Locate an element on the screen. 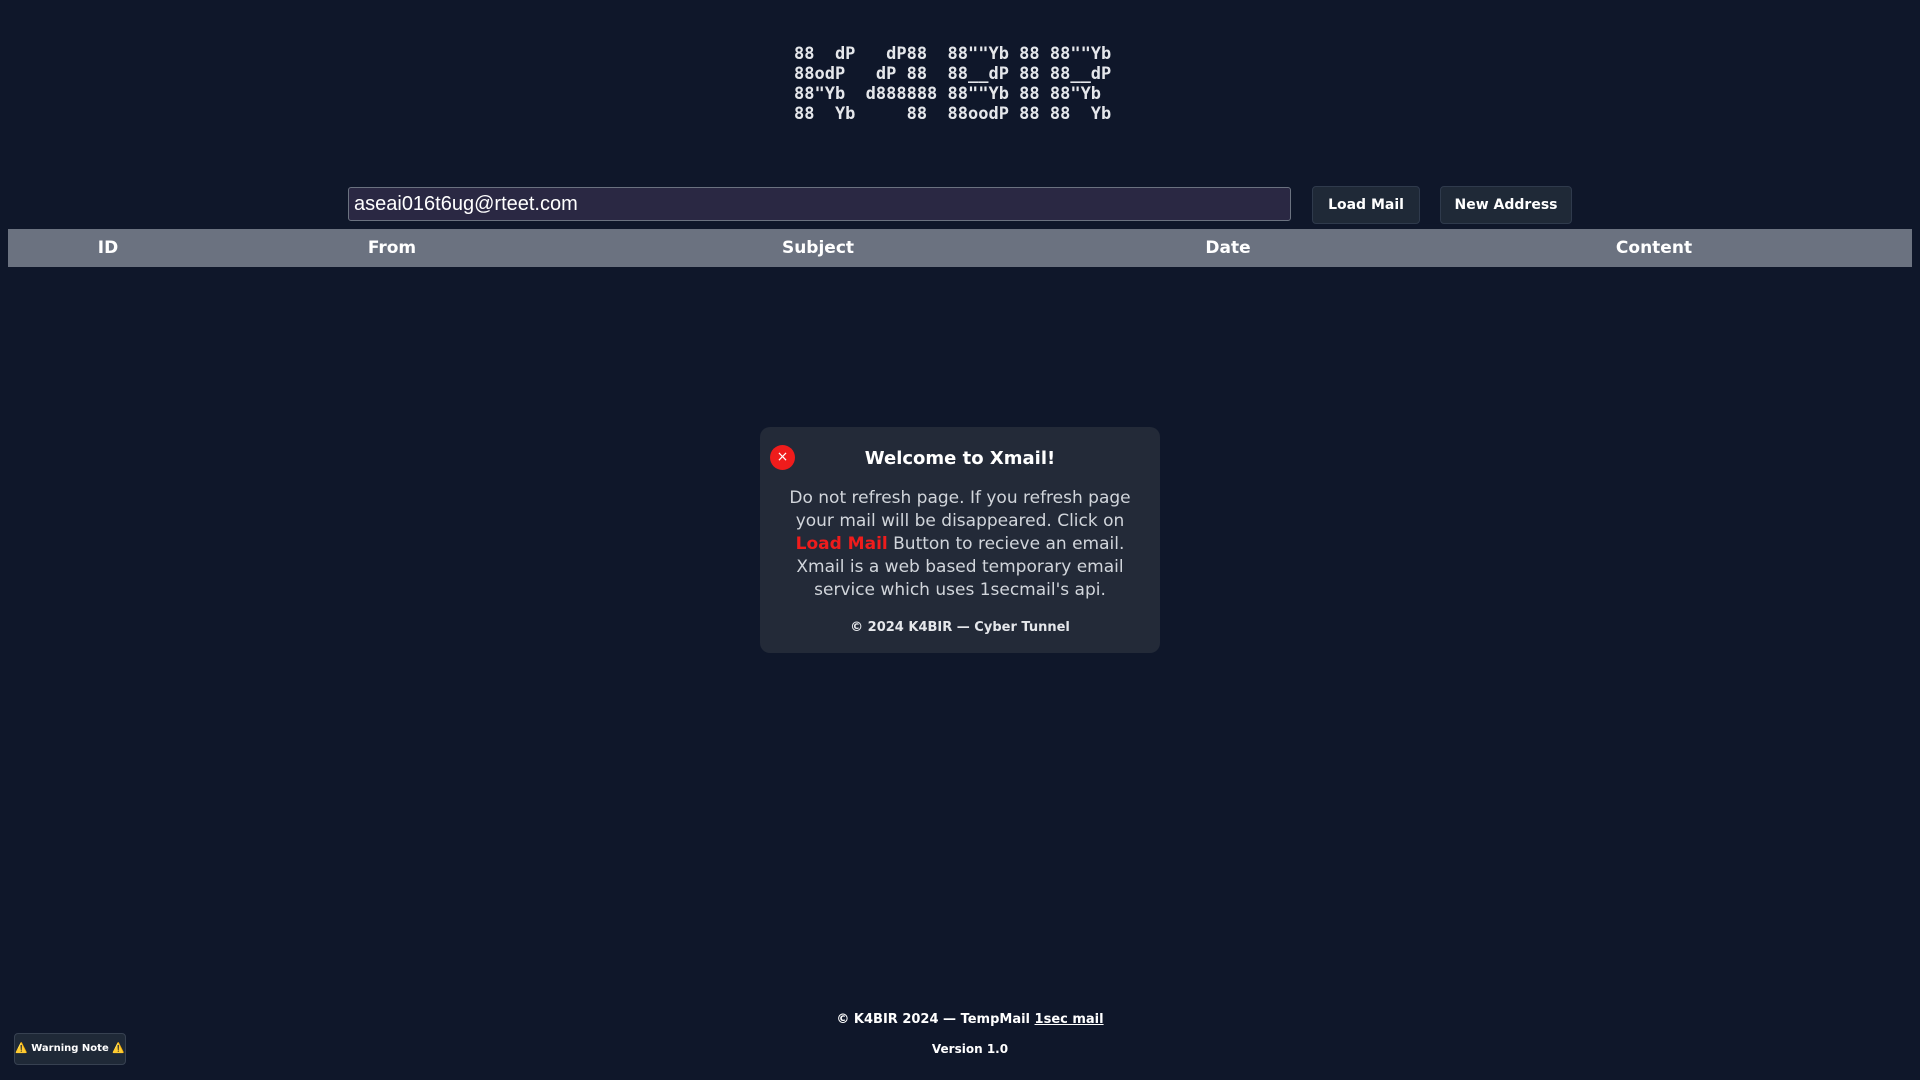 This screenshot has width=1920, height=1080. popup-load-mail-highlight: Load Mail is located at coordinates (841, 544).